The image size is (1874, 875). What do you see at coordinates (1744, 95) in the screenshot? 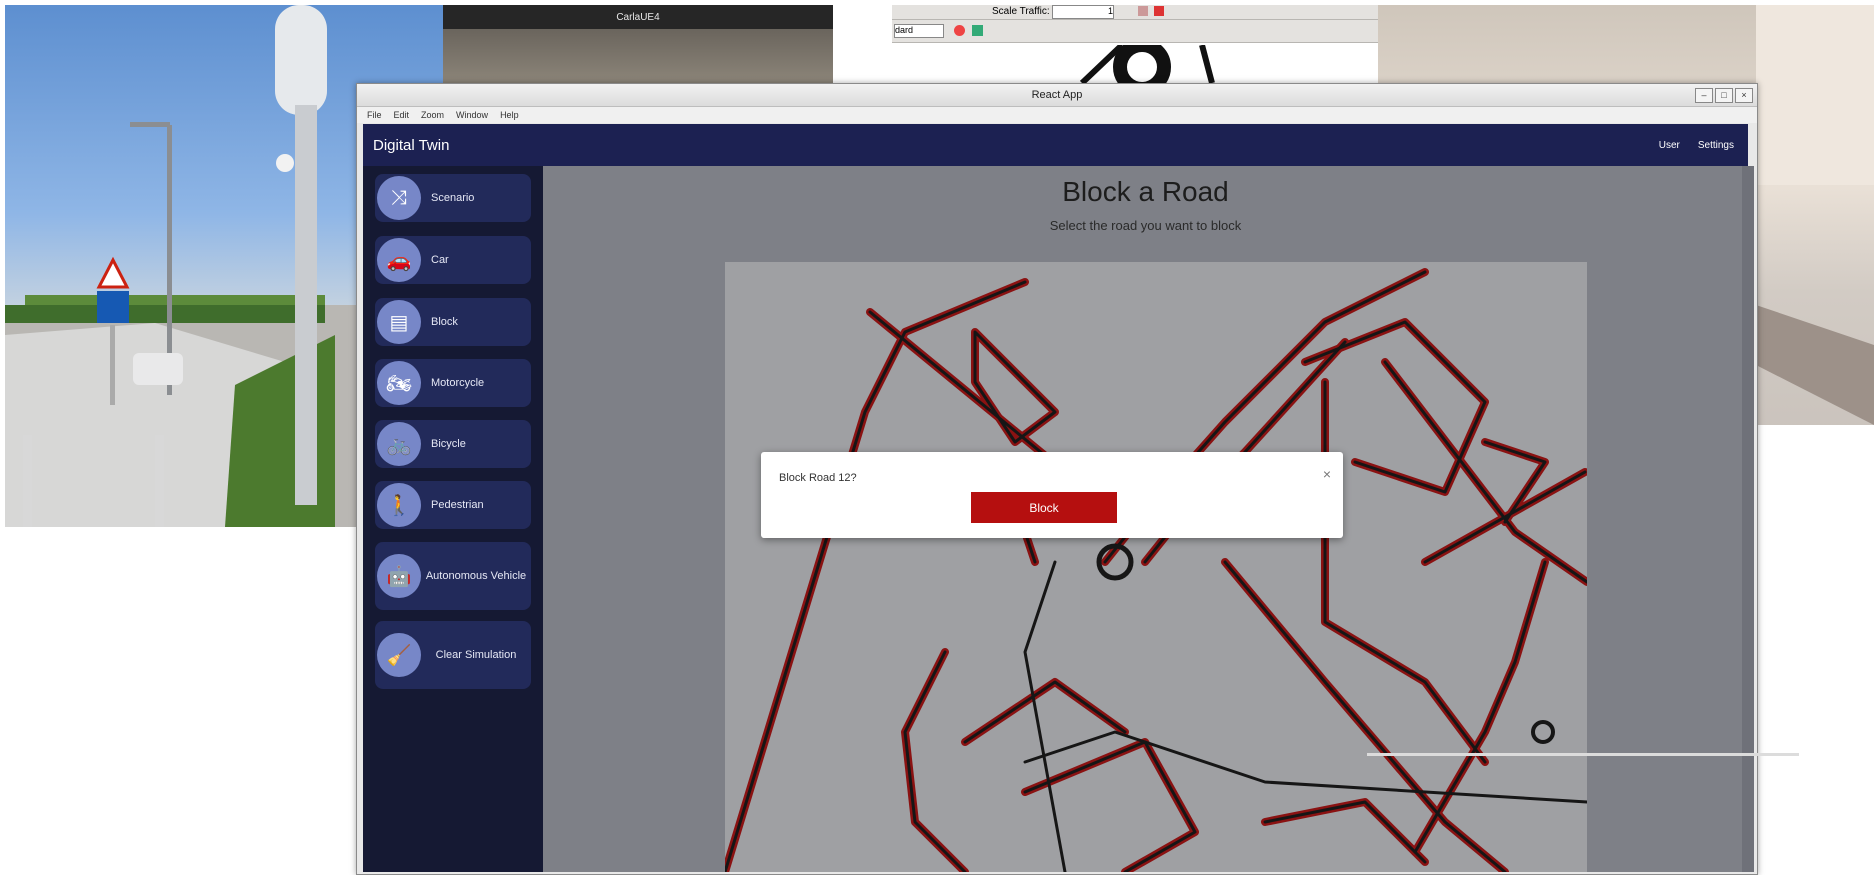
I see `close-window-icon: ×` at bounding box center [1744, 95].